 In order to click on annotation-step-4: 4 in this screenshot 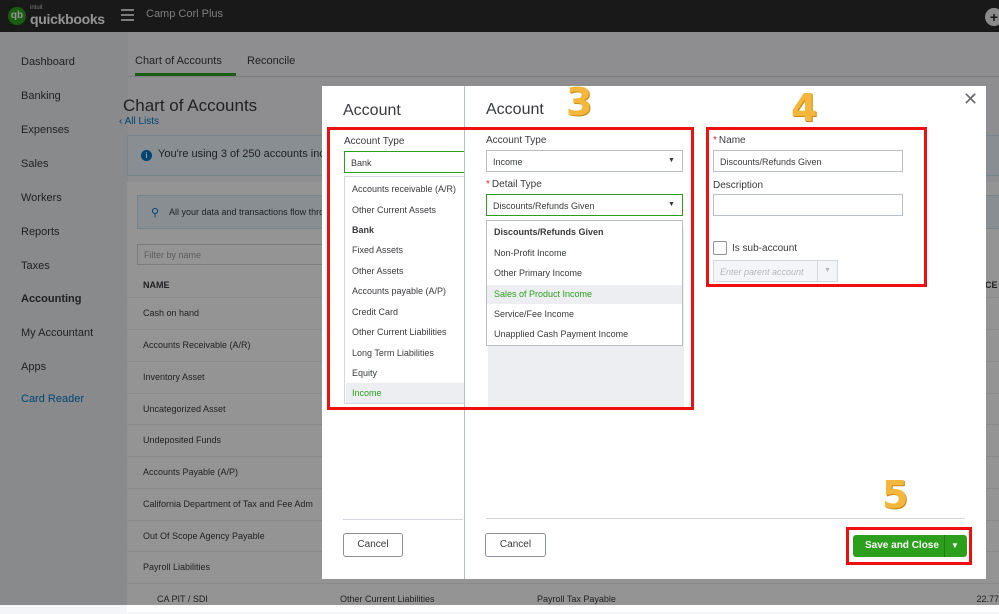, I will do `click(804, 108)`.